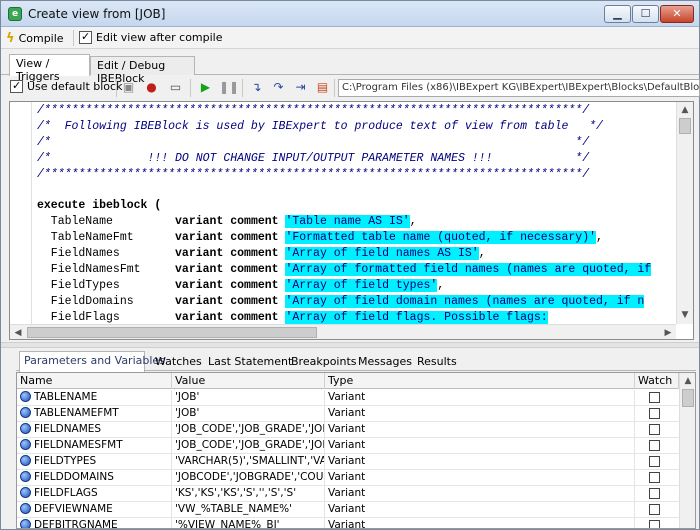  I want to click on minimize-button: ▁, so click(617, 14).